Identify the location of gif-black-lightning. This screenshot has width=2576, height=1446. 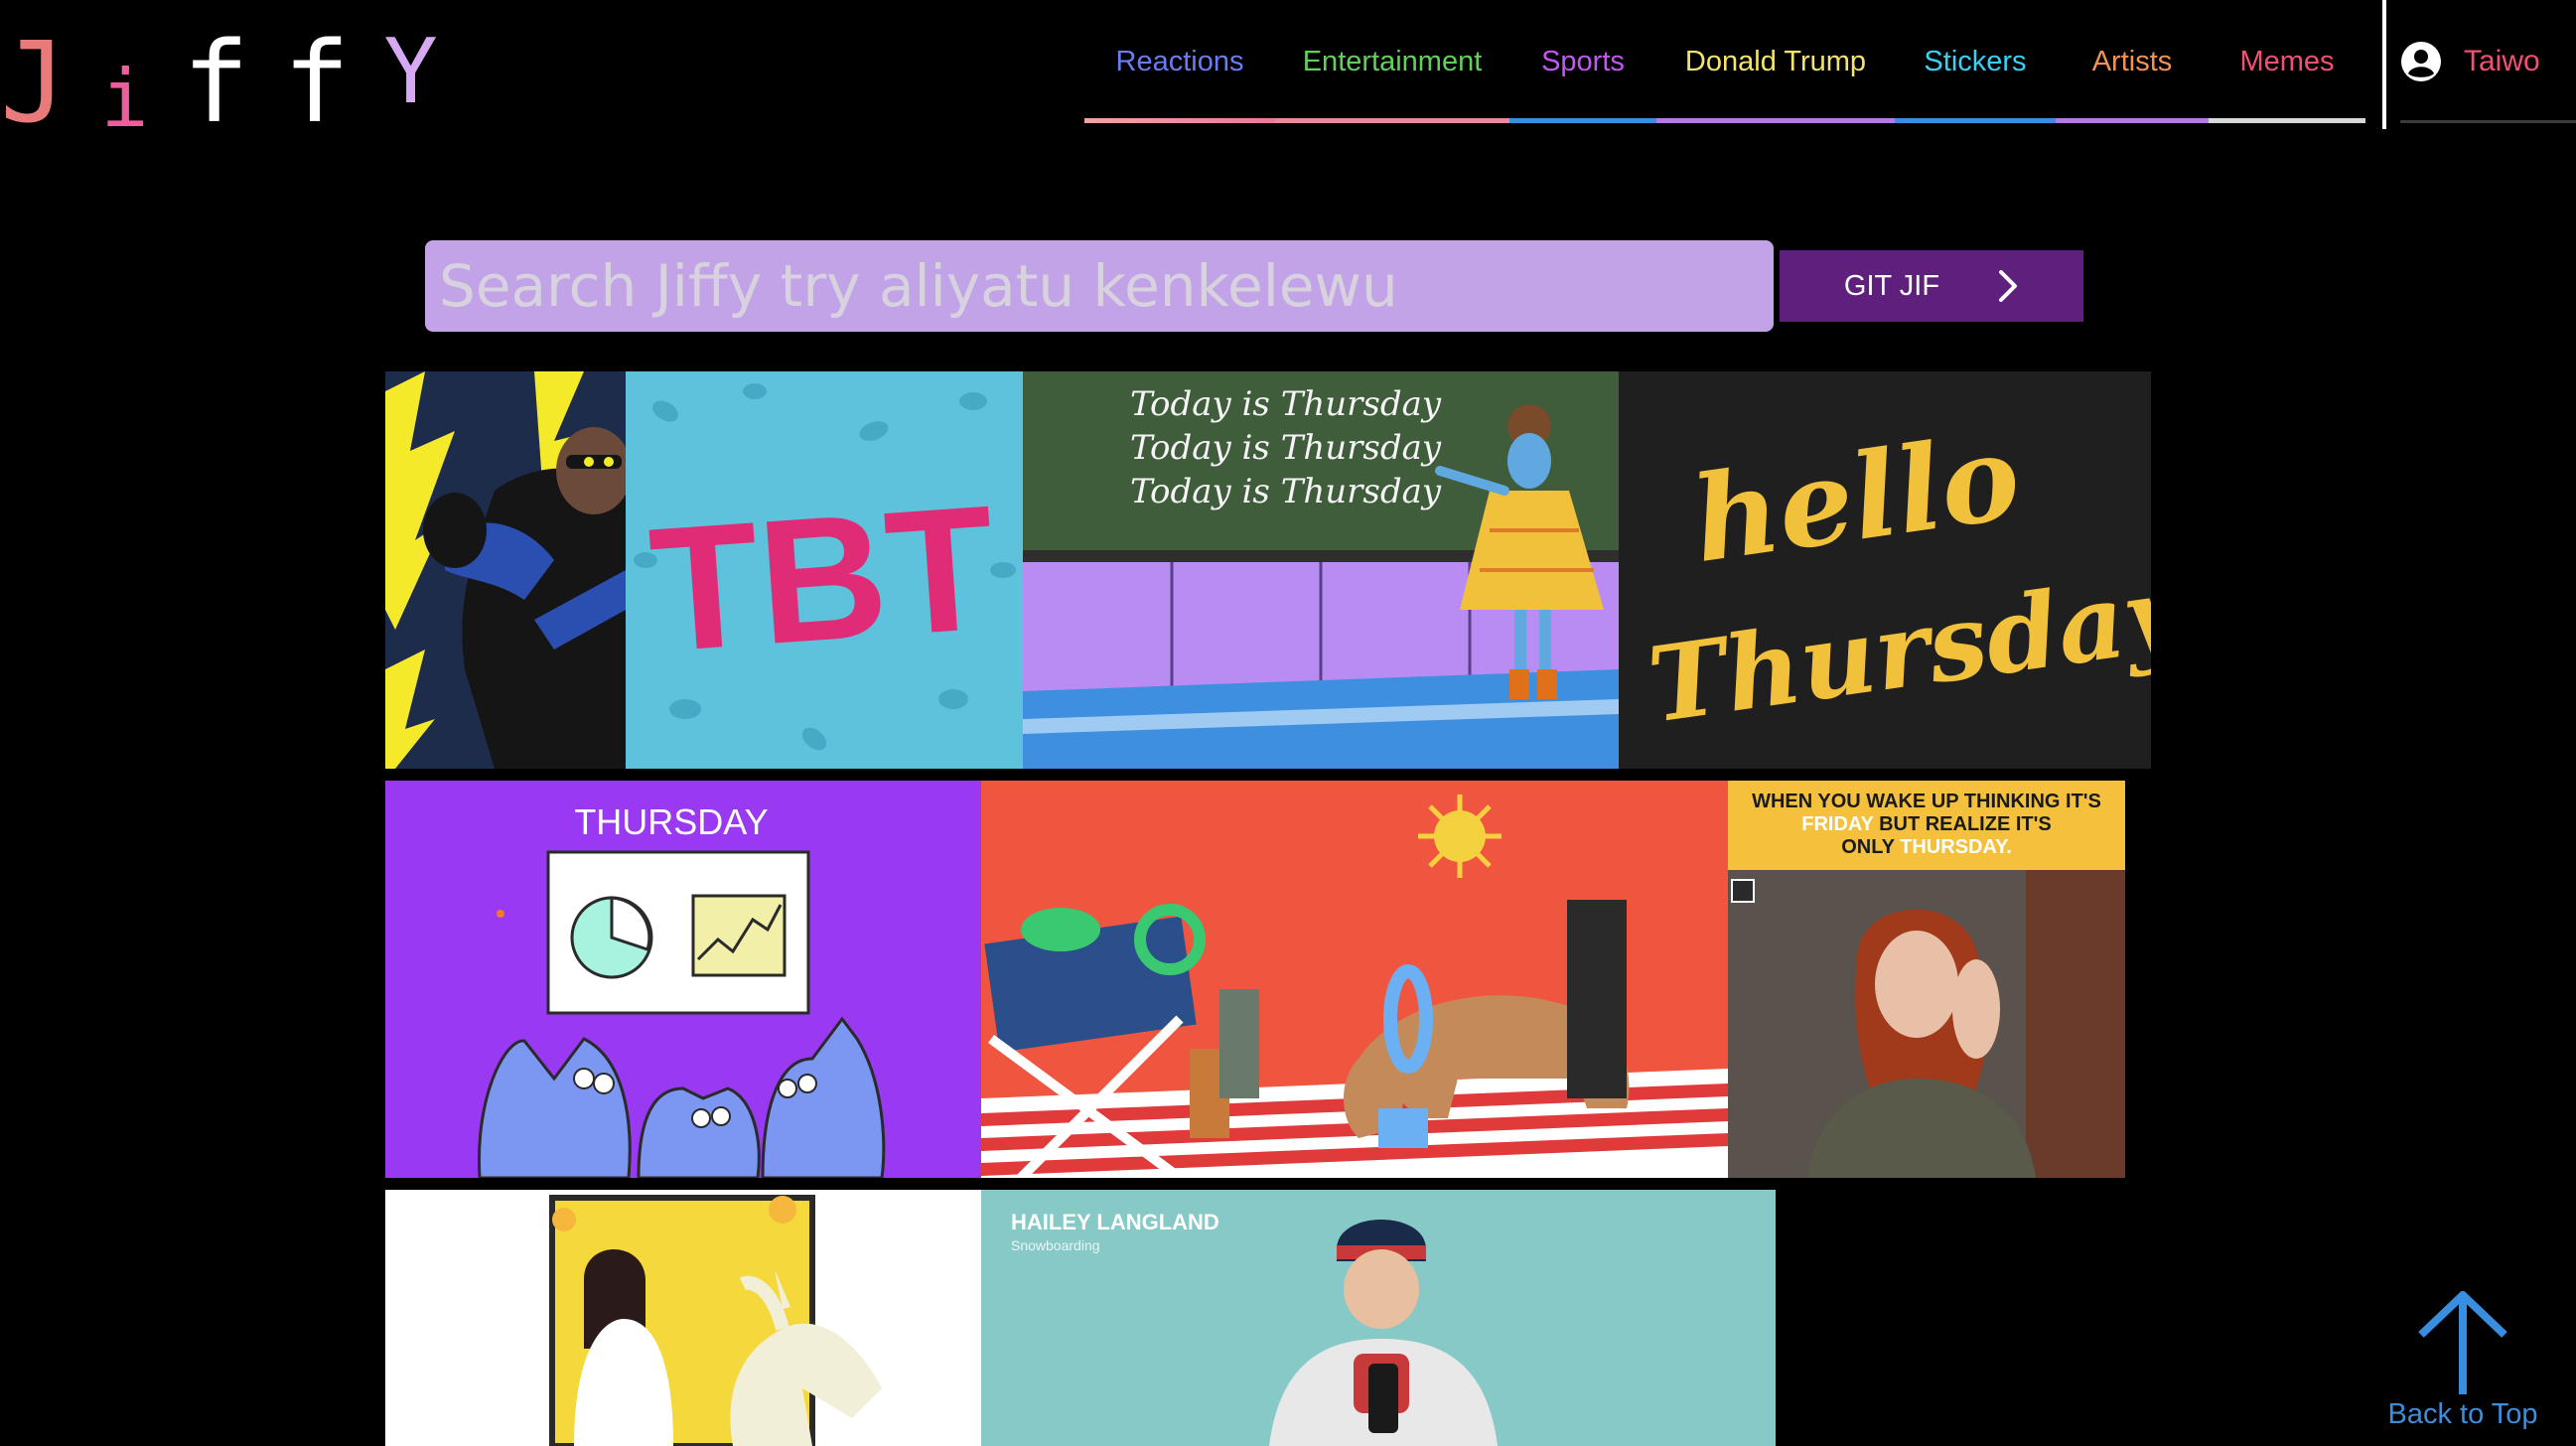
(506, 570).